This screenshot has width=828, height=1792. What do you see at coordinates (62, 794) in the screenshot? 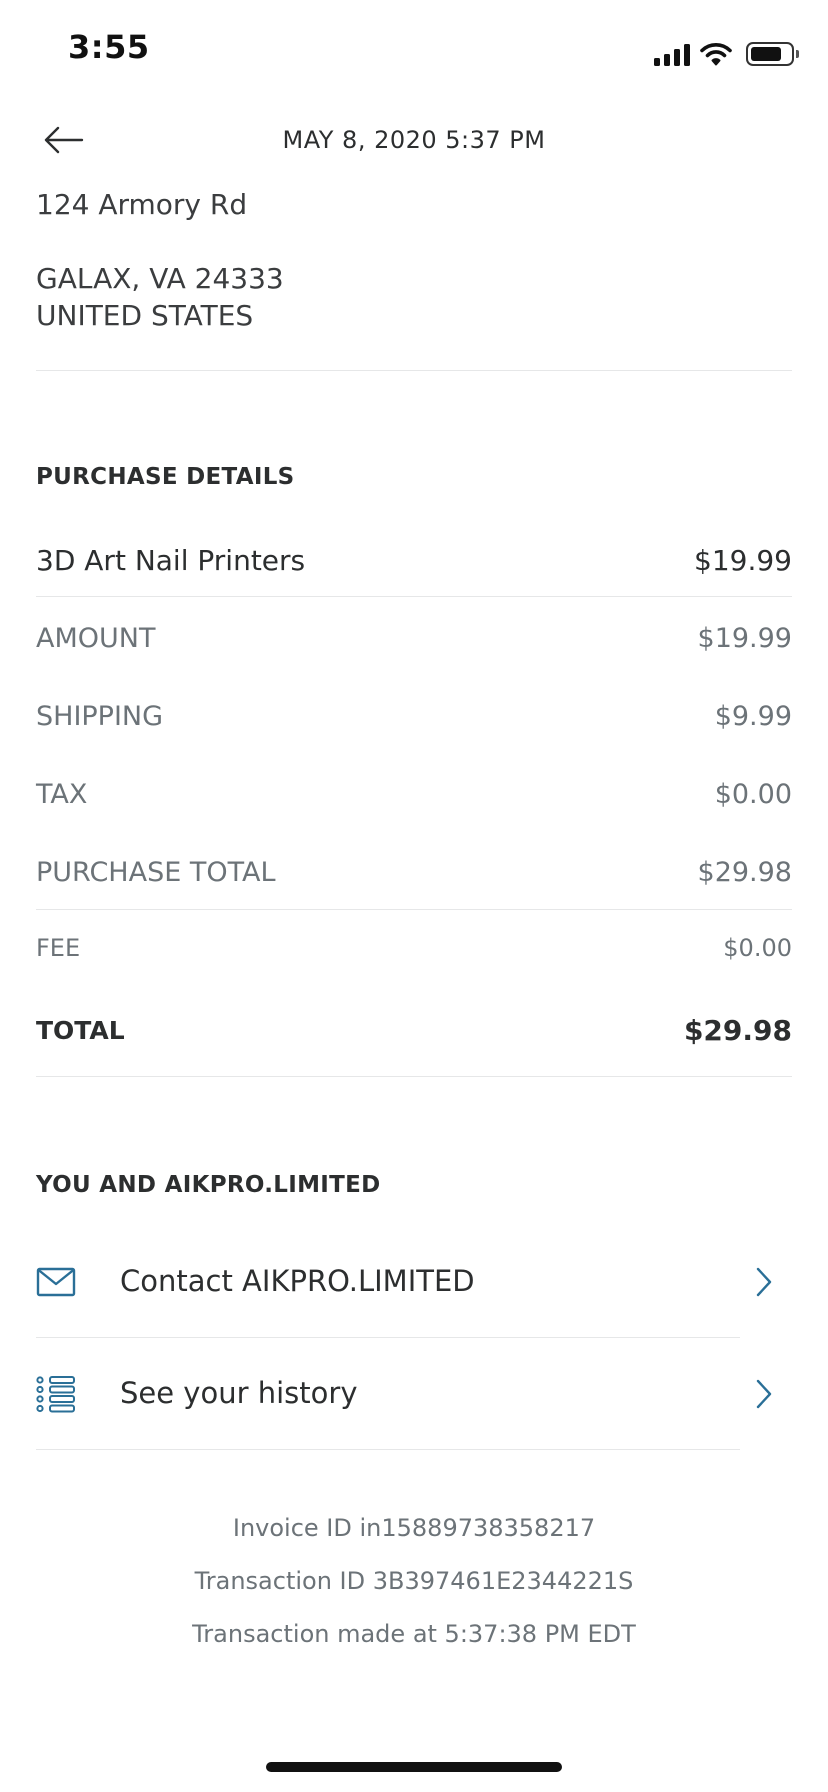
I see `tax-label: TAX` at bounding box center [62, 794].